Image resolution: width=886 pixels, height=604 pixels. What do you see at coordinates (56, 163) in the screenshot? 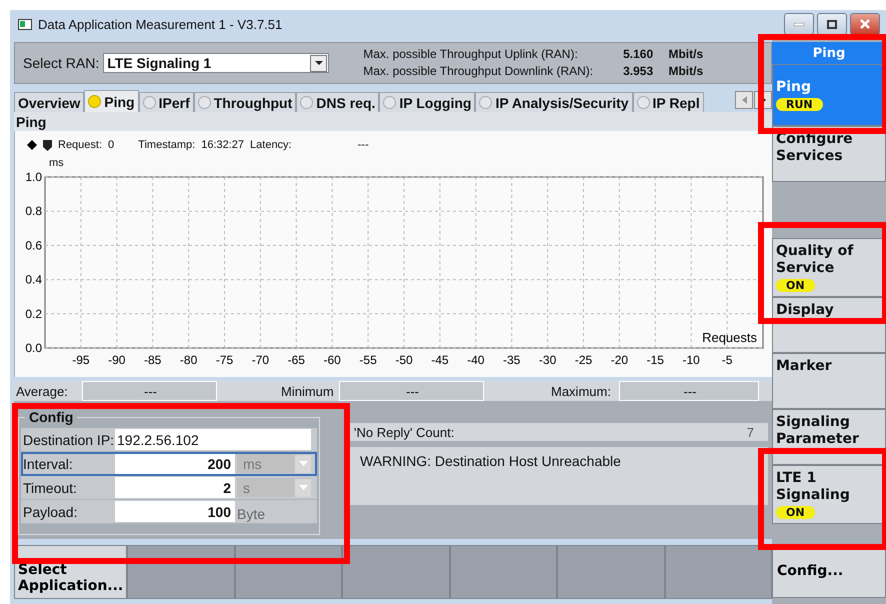
I see `y-axis-label: ms` at bounding box center [56, 163].